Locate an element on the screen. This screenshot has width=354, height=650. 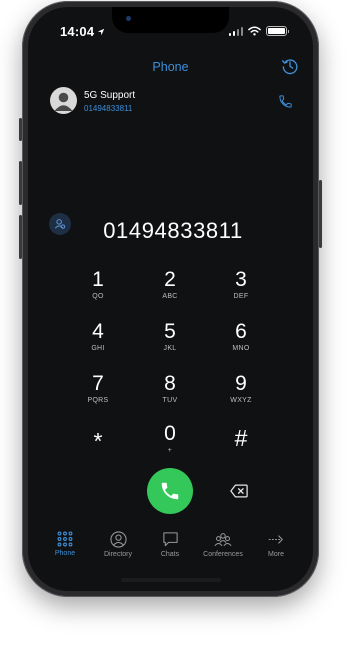
key-digit: * is located at coordinates (98, 441).